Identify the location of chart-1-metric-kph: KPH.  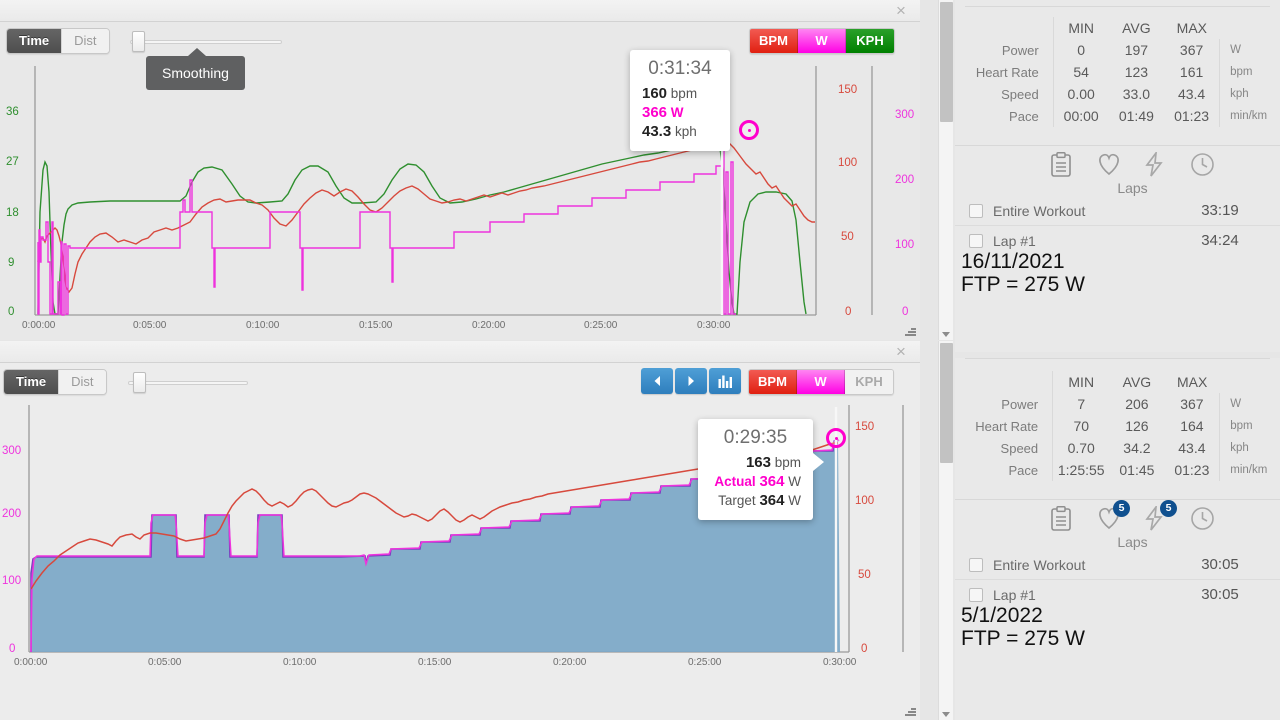
(870, 41).